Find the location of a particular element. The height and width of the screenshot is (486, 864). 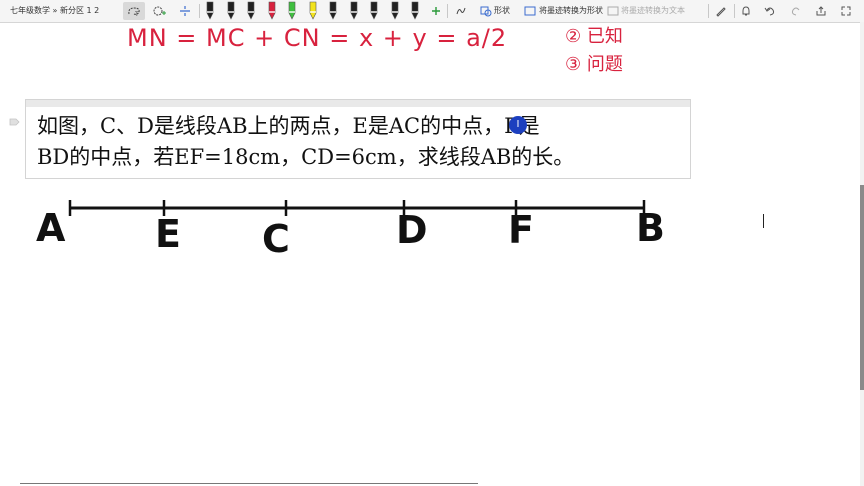

ink-to-math-button is located at coordinates (461, 11).